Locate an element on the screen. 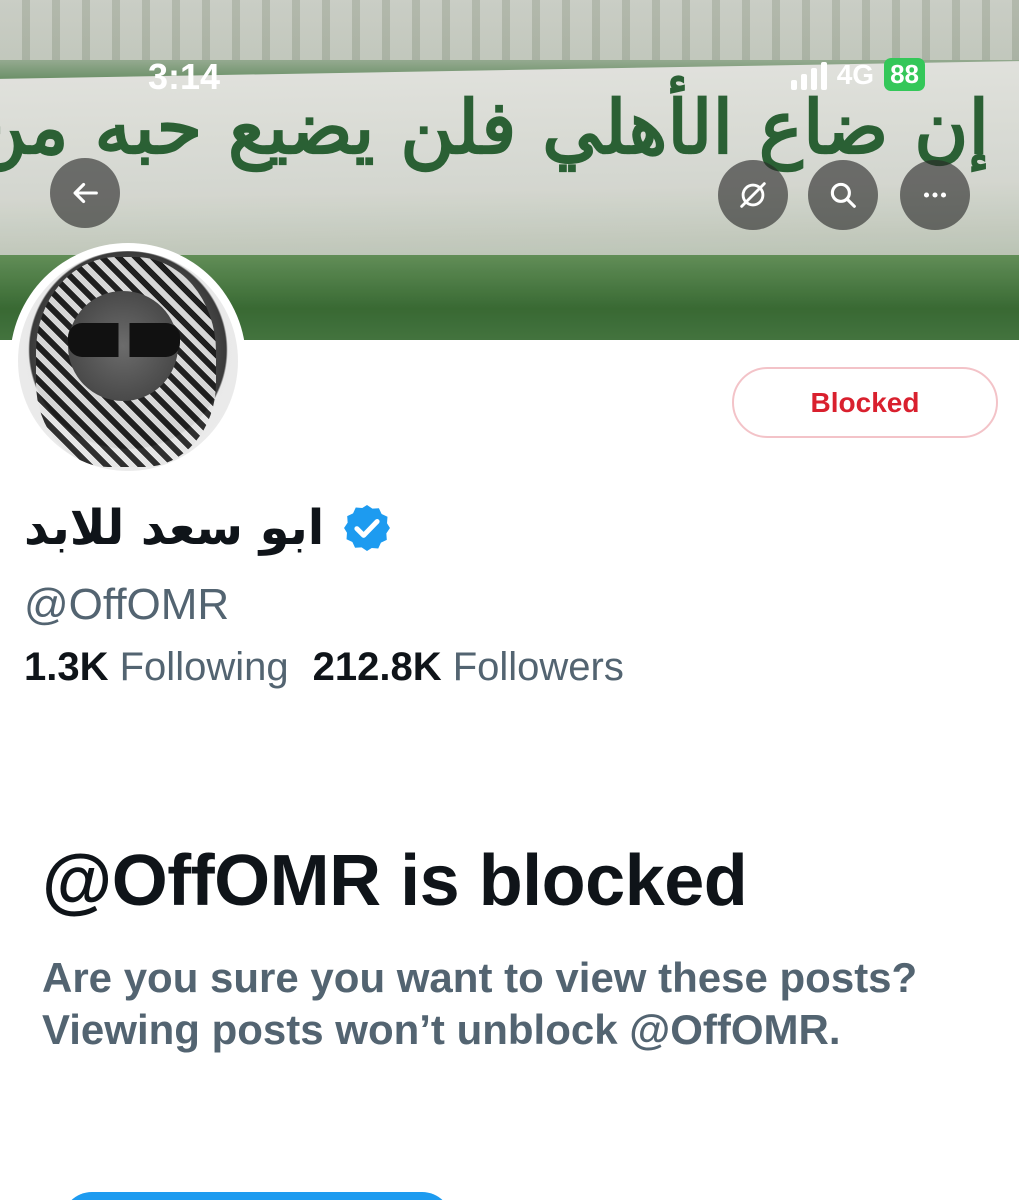 The image size is (1019, 1200). more-button is located at coordinates (935, 195).